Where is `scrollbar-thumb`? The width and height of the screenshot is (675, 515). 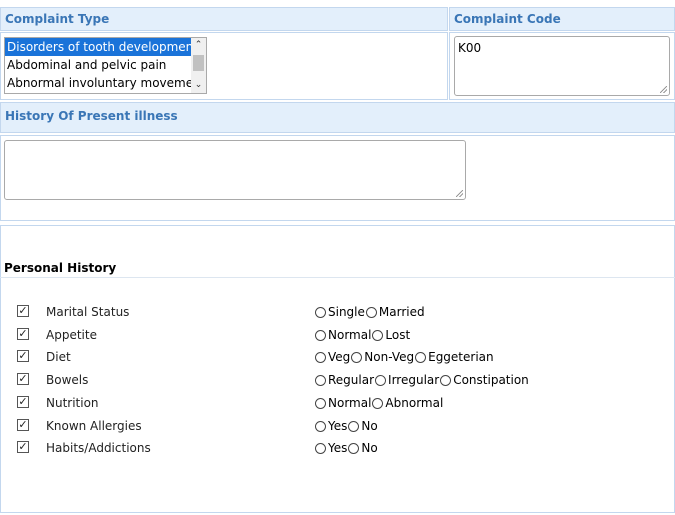
scrollbar-thumb is located at coordinates (198, 63).